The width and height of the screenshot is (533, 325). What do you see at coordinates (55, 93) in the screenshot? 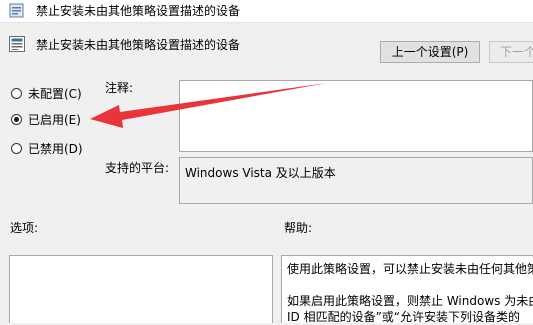
I see `radio-not-configured-label: 未配置(C)` at bounding box center [55, 93].